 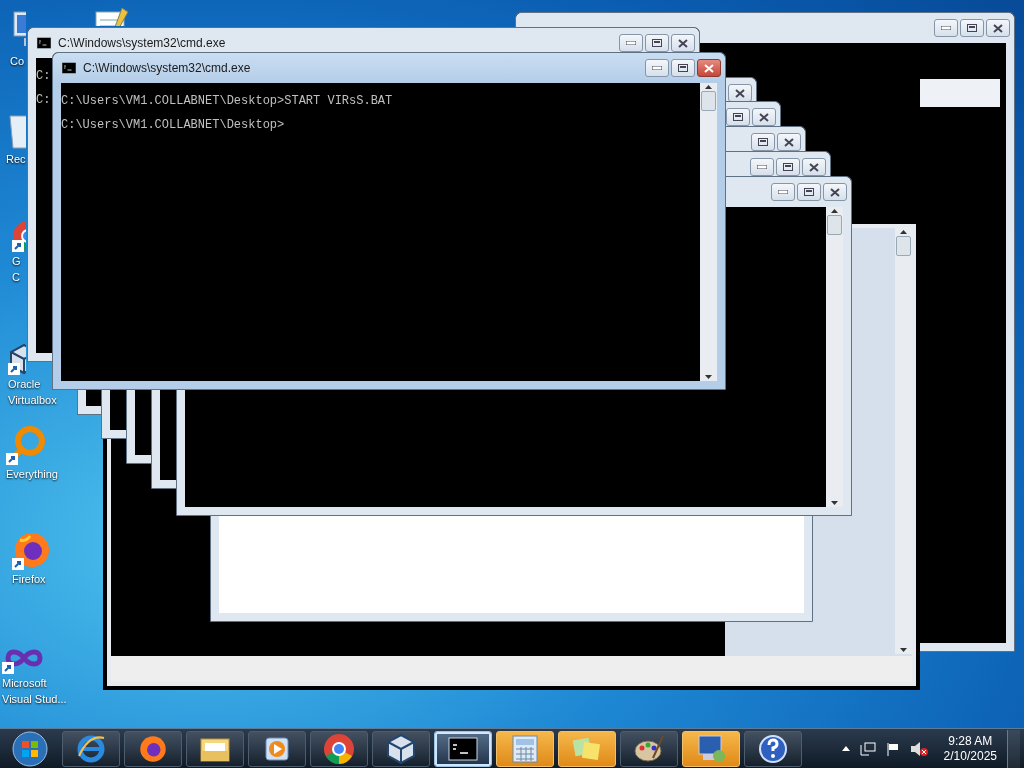 What do you see at coordinates (227, 101) in the screenshot?
I see `console-line: C:\Users\VM1.COLLABNET\Desktop>START VIRsS.BAT` at bounding box center [227, 101].